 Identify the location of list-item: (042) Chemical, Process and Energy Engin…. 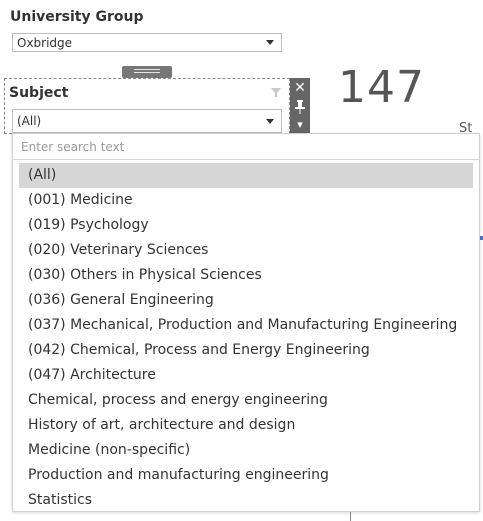
(246, 350).